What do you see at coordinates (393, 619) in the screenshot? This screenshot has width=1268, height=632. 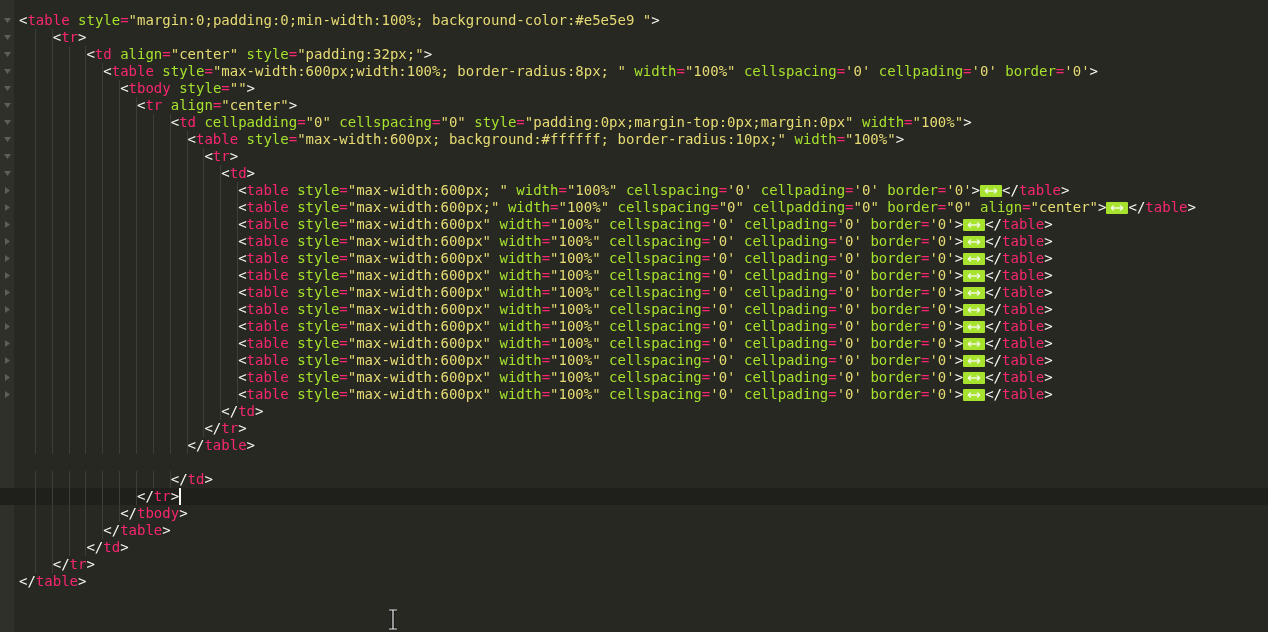 I see `text-cursor-icon` at bounding box center [393, 619].